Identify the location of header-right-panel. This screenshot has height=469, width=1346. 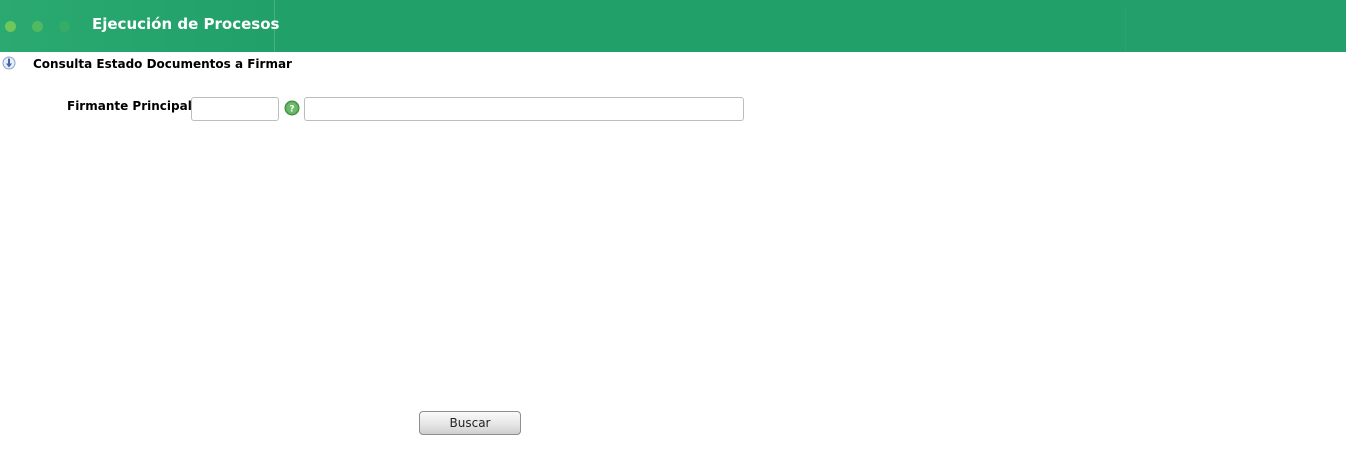
(1235, 29).